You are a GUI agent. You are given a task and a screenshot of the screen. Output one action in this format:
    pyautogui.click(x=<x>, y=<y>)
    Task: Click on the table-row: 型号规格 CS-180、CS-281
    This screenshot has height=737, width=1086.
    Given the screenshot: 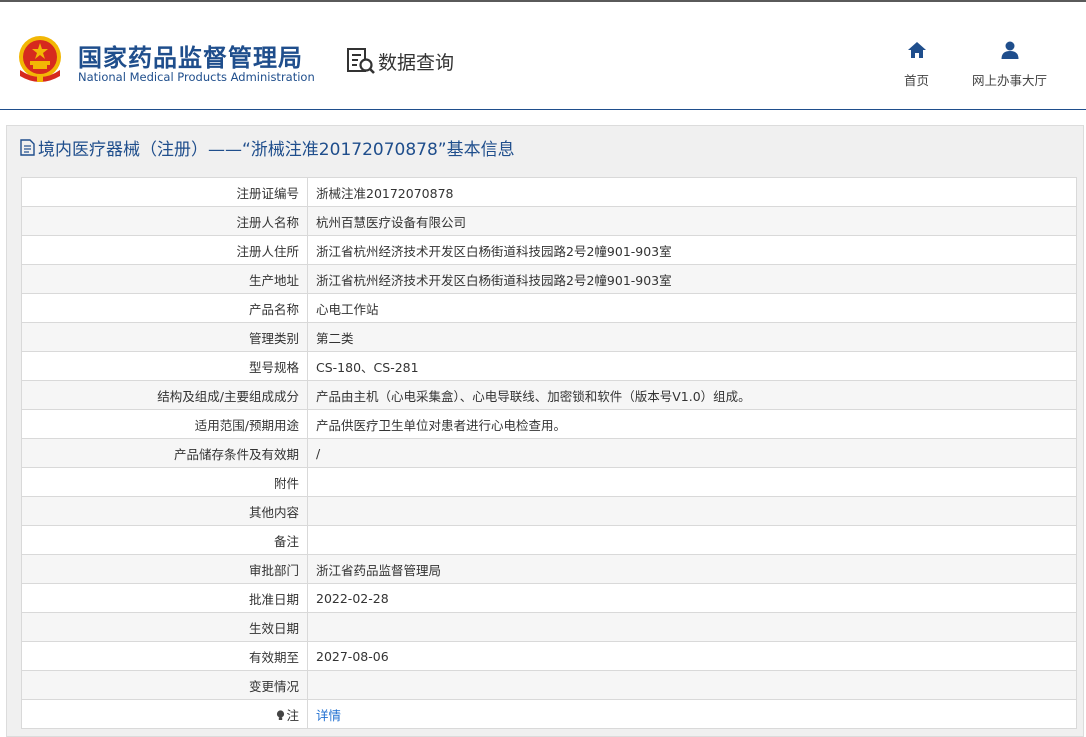 What is the action you would take?
    pyautogui.click(x=549, y=366)
    